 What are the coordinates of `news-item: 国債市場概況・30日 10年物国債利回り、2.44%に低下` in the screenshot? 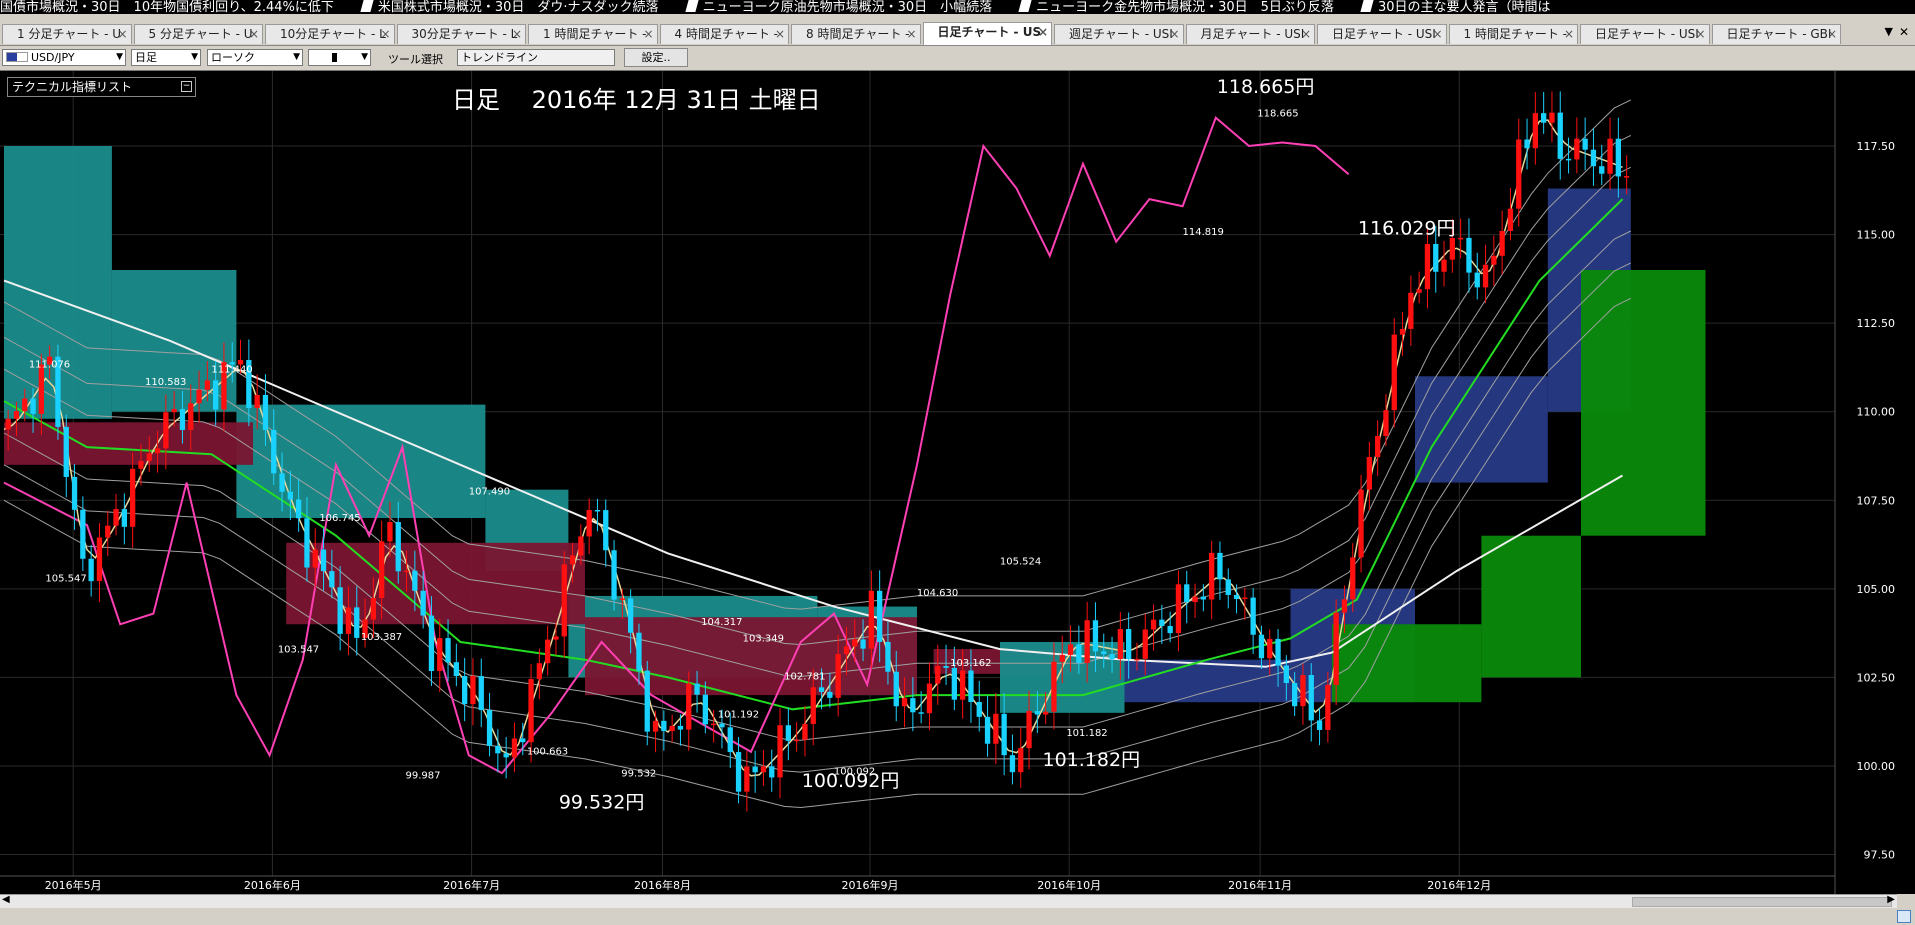 It's located at (167, 8).